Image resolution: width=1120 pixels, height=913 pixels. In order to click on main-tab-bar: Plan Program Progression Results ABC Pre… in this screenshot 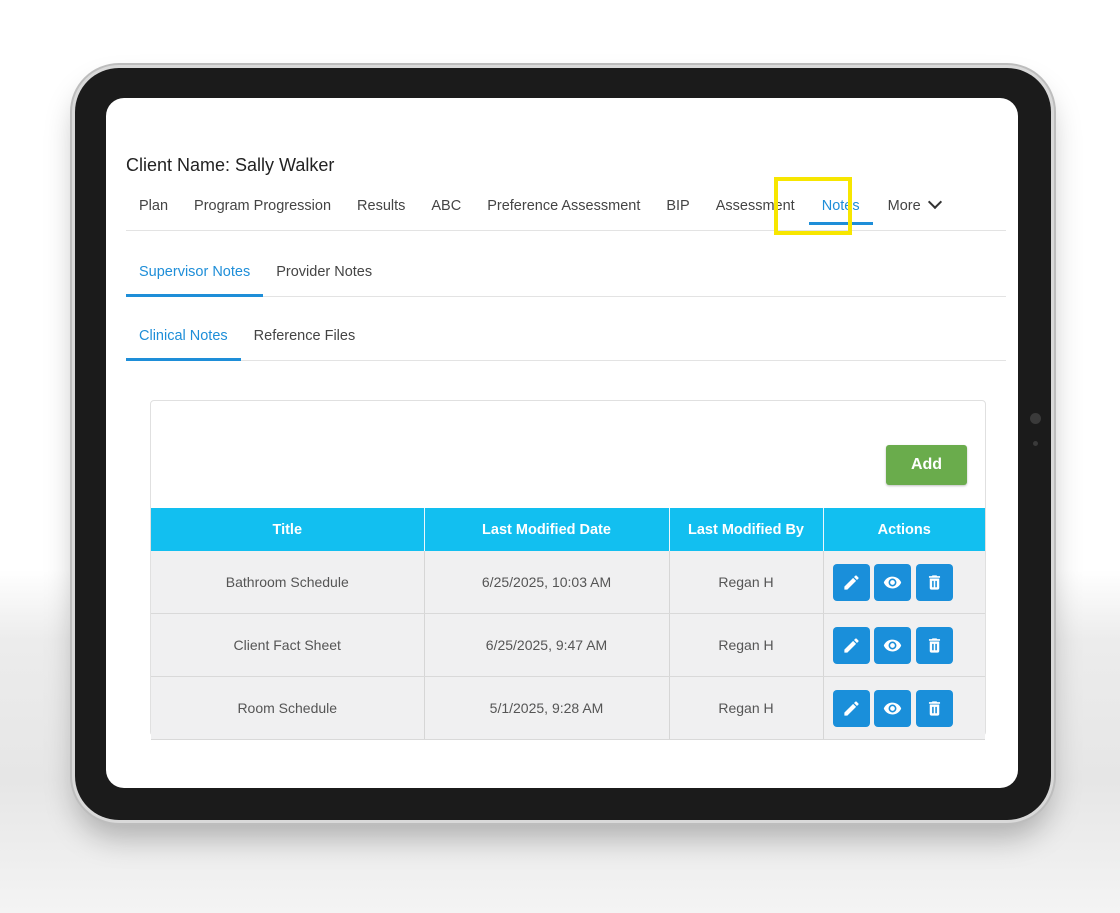, I will do `click(566, 210)`.